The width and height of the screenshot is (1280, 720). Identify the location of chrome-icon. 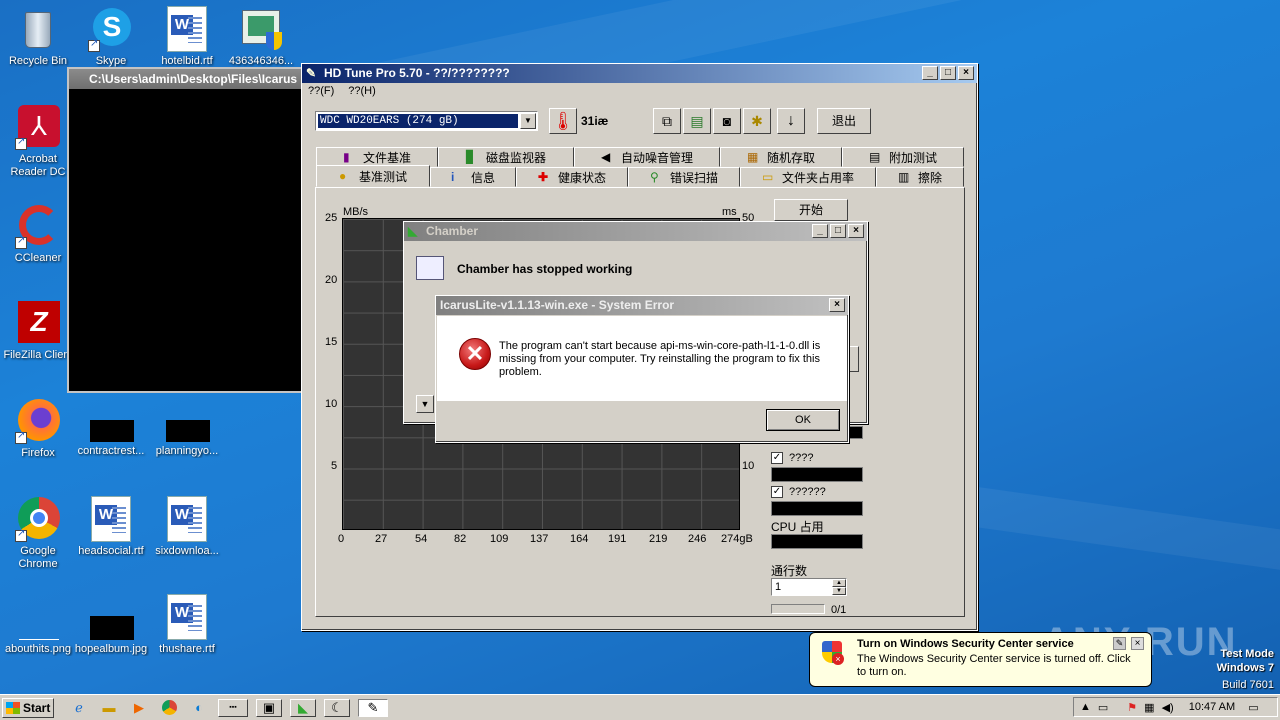
(38, 519).